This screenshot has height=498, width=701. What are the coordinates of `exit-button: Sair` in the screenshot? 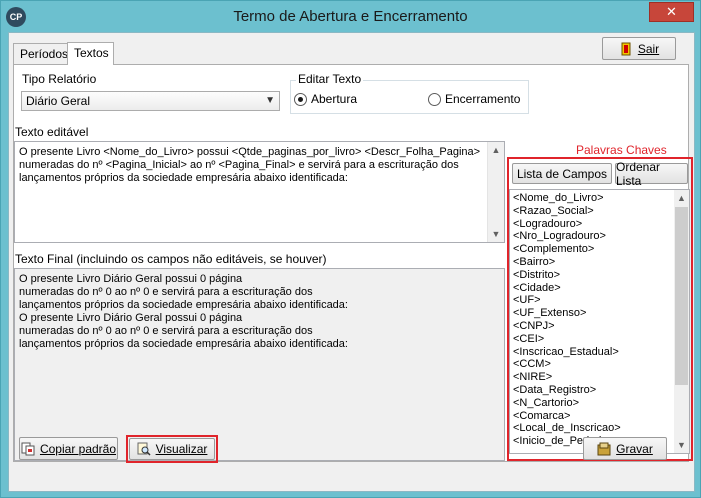 It's located at (639, 48).